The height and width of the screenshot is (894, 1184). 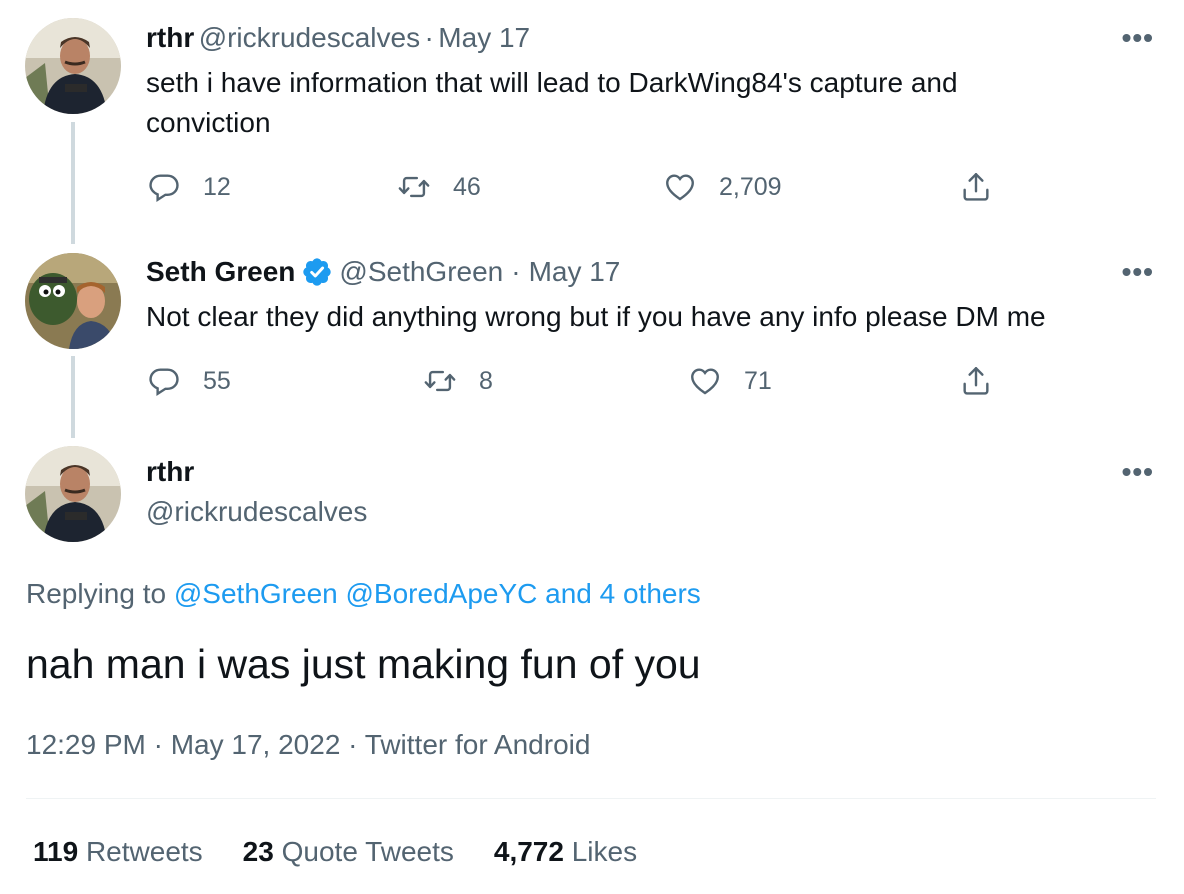 What do you see at coordinates (591, 798) in the screenshot?
I see `divider` at bounding box center [591, 798].